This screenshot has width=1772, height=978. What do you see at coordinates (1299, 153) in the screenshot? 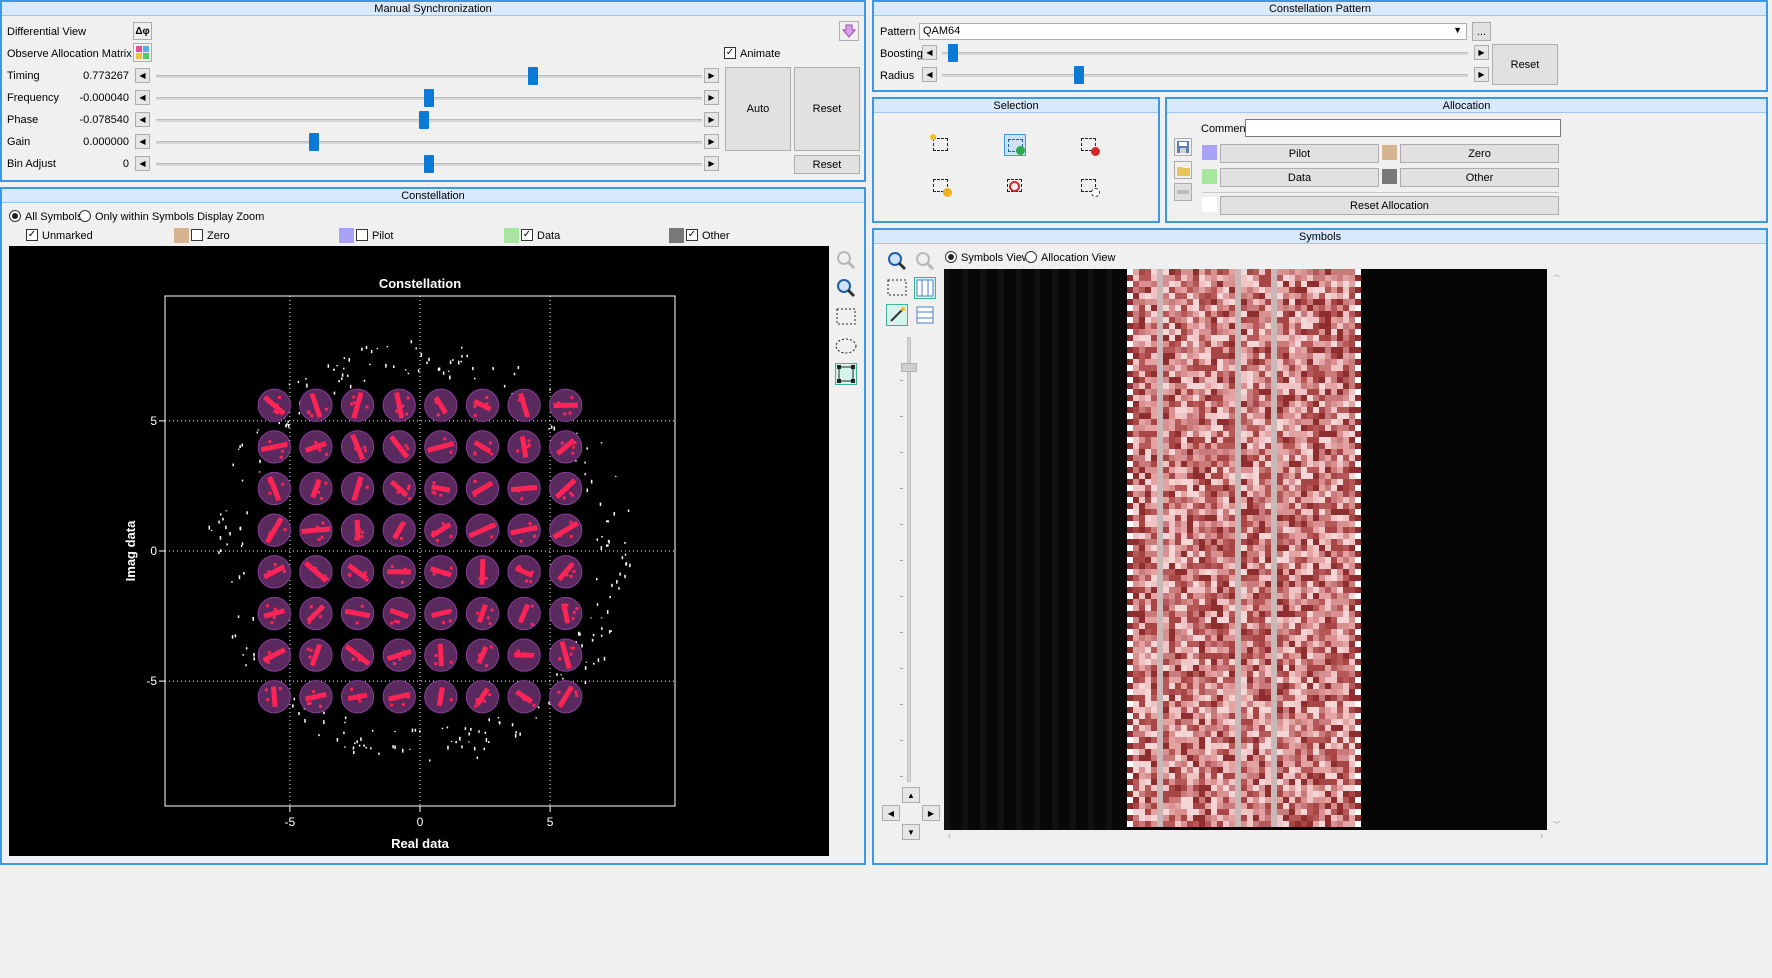
I see `pilot-button: Pilot` at bounding box center [1299, 153].